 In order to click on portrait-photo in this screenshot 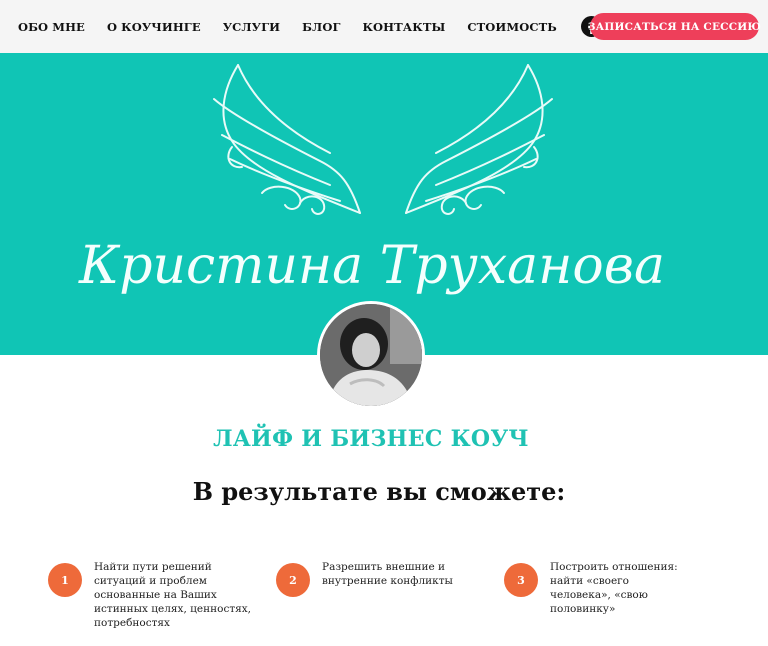, I will do `click(371, 355)`.